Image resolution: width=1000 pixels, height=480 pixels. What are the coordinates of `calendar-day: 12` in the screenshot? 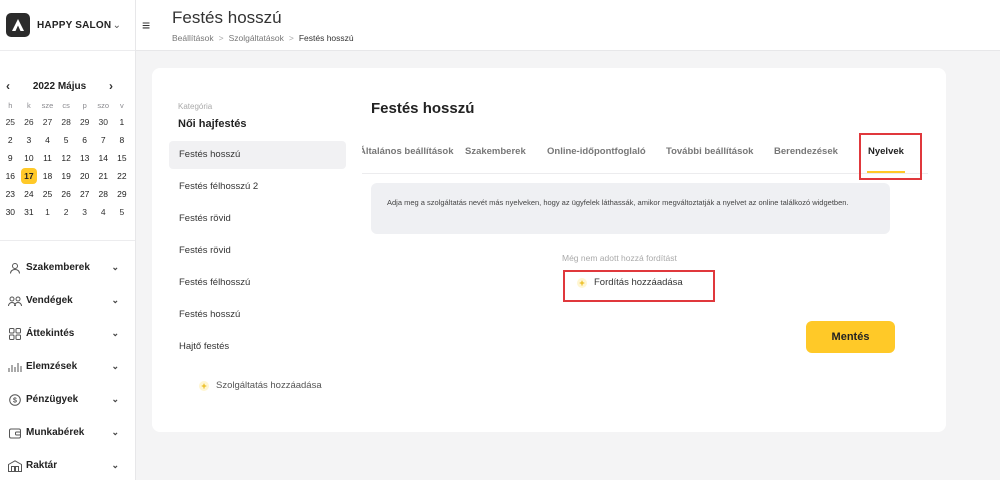 It's located at (66, 158).